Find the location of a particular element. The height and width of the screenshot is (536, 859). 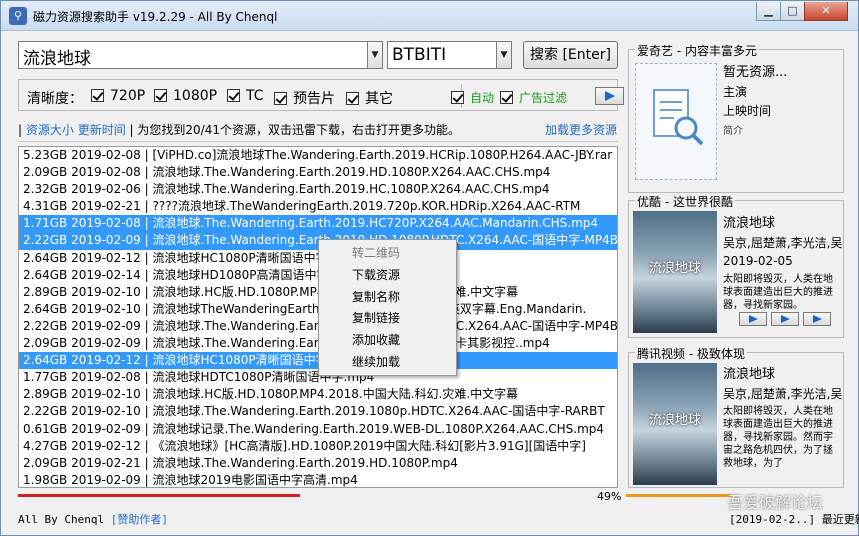

ad-filter-toggle: 广告过滤 is located at coordinates (533, 97).